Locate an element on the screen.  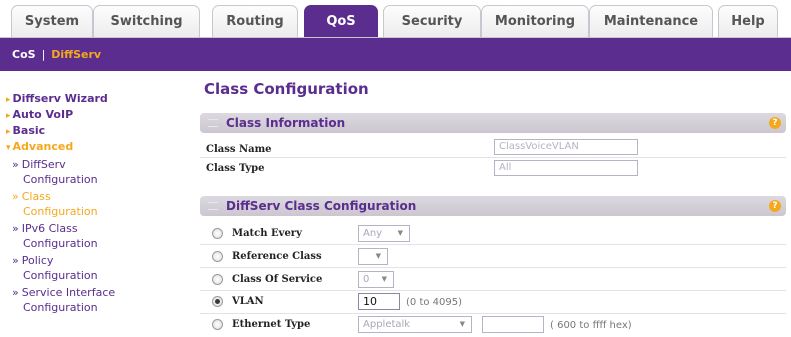
select-value: Any is located at coordinates (373, 233).